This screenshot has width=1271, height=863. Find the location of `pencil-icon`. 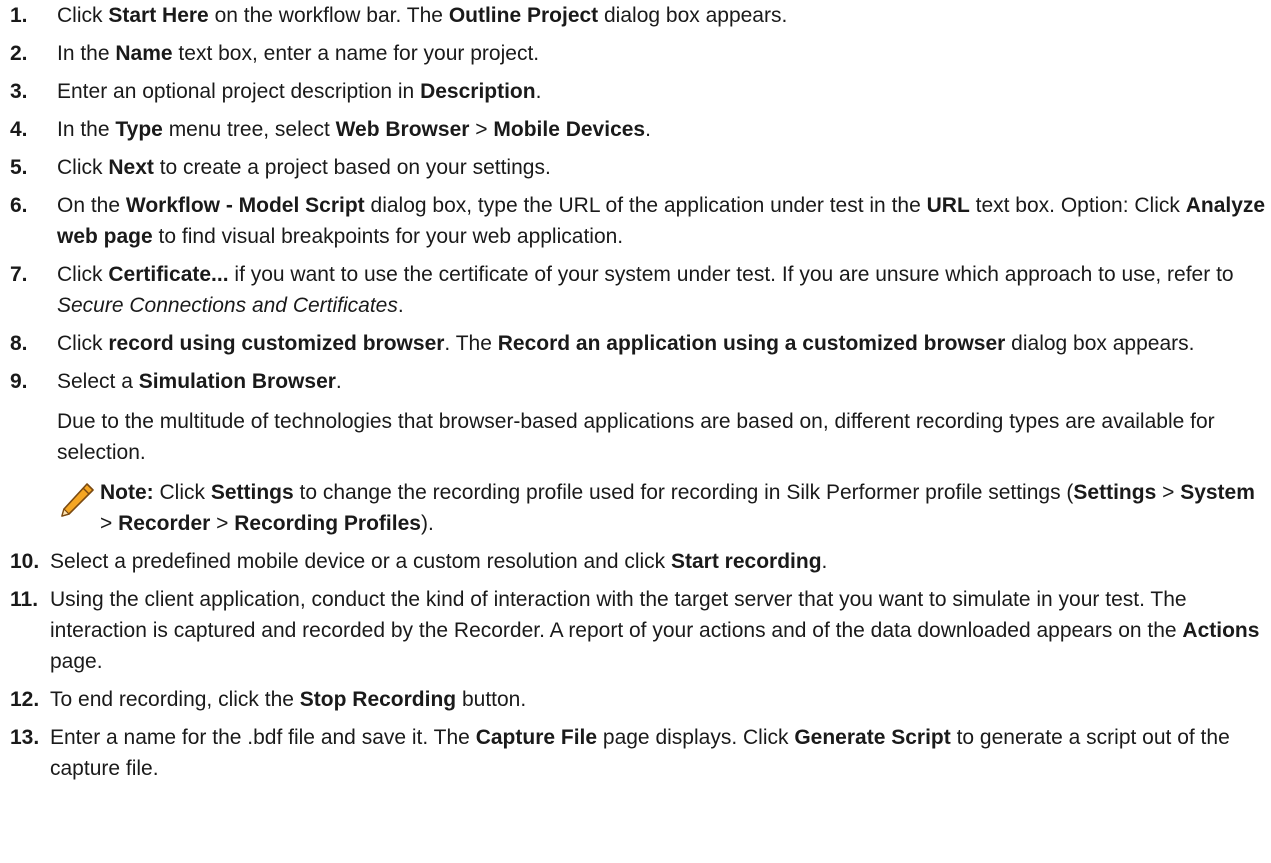

pencil-icon is located at coordinates (77, 500).